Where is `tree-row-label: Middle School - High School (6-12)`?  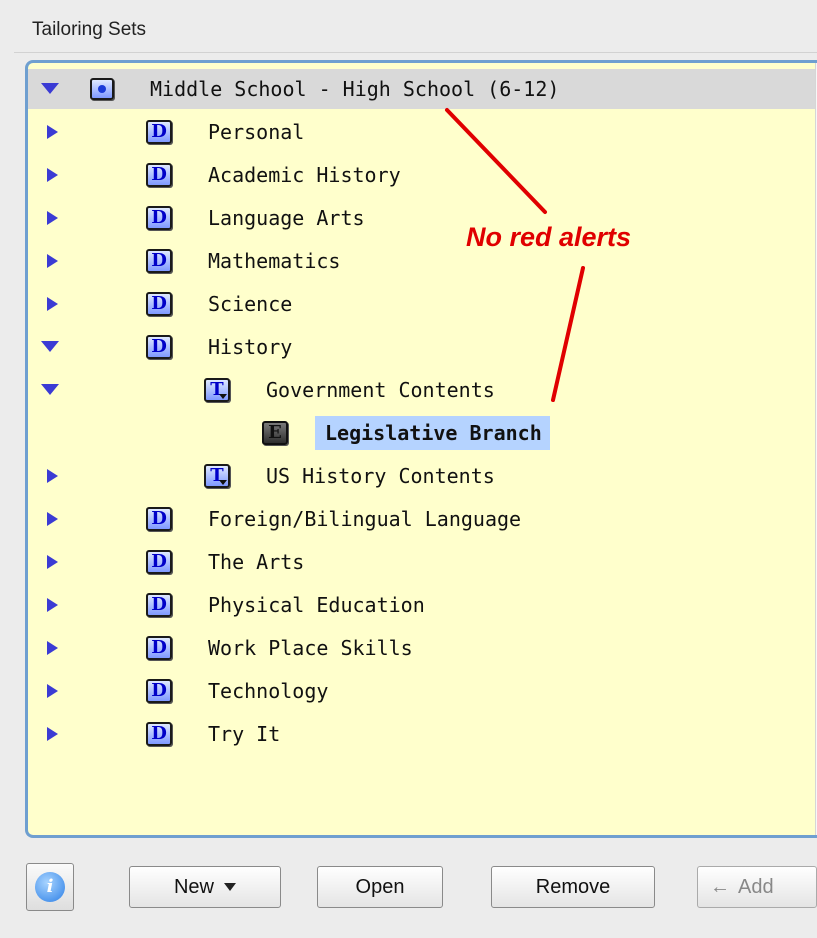 tree-row-label: Middle School - High School (6-12) is located at coordinates (355, 89).